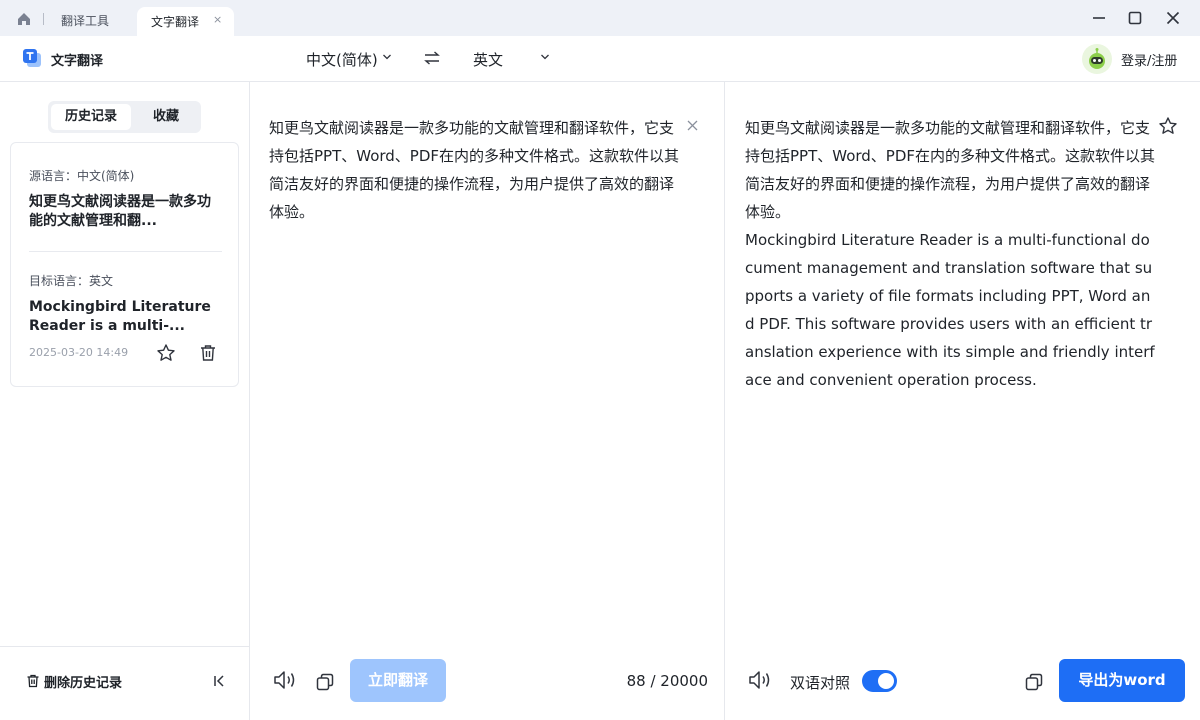  Describe the element at coordinates (692, 125) in the screenshot. I see `clear-text-icon` at that location.